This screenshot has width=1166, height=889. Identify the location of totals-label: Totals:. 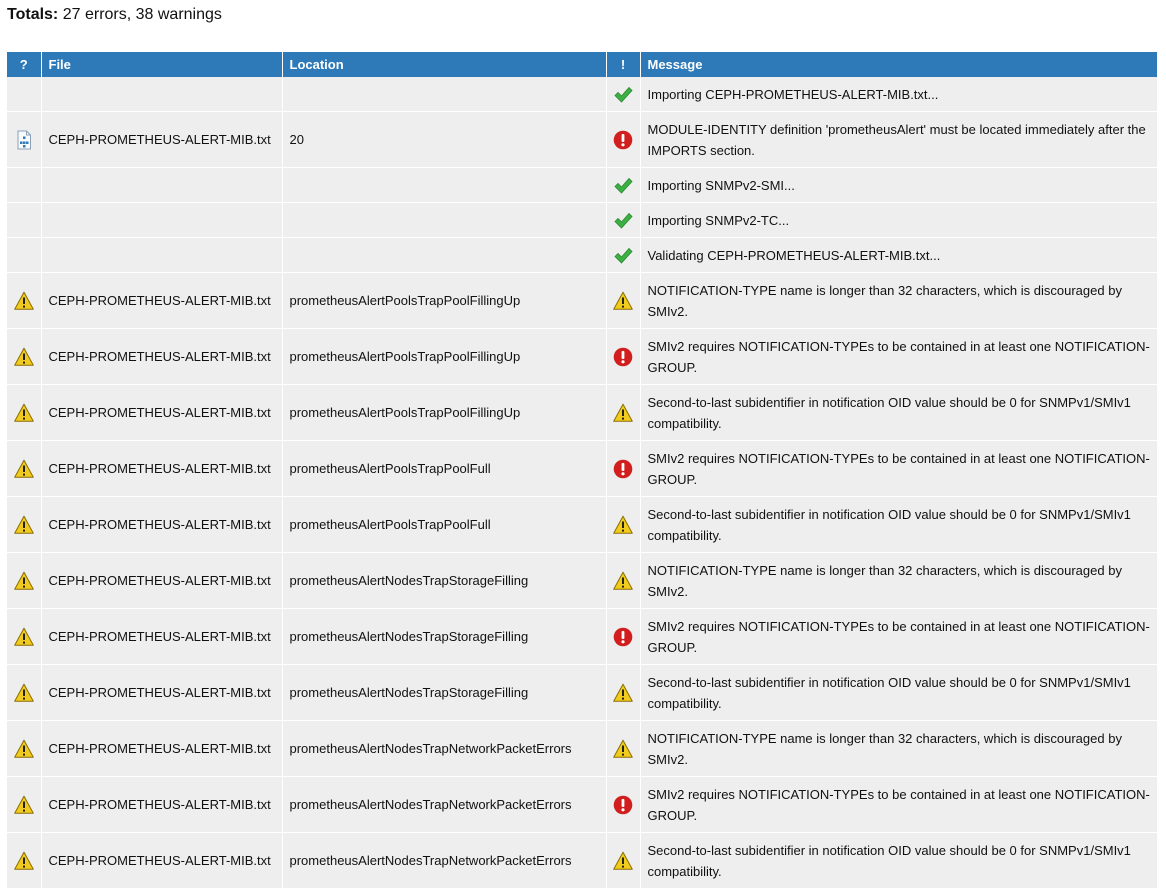
(33, 14).